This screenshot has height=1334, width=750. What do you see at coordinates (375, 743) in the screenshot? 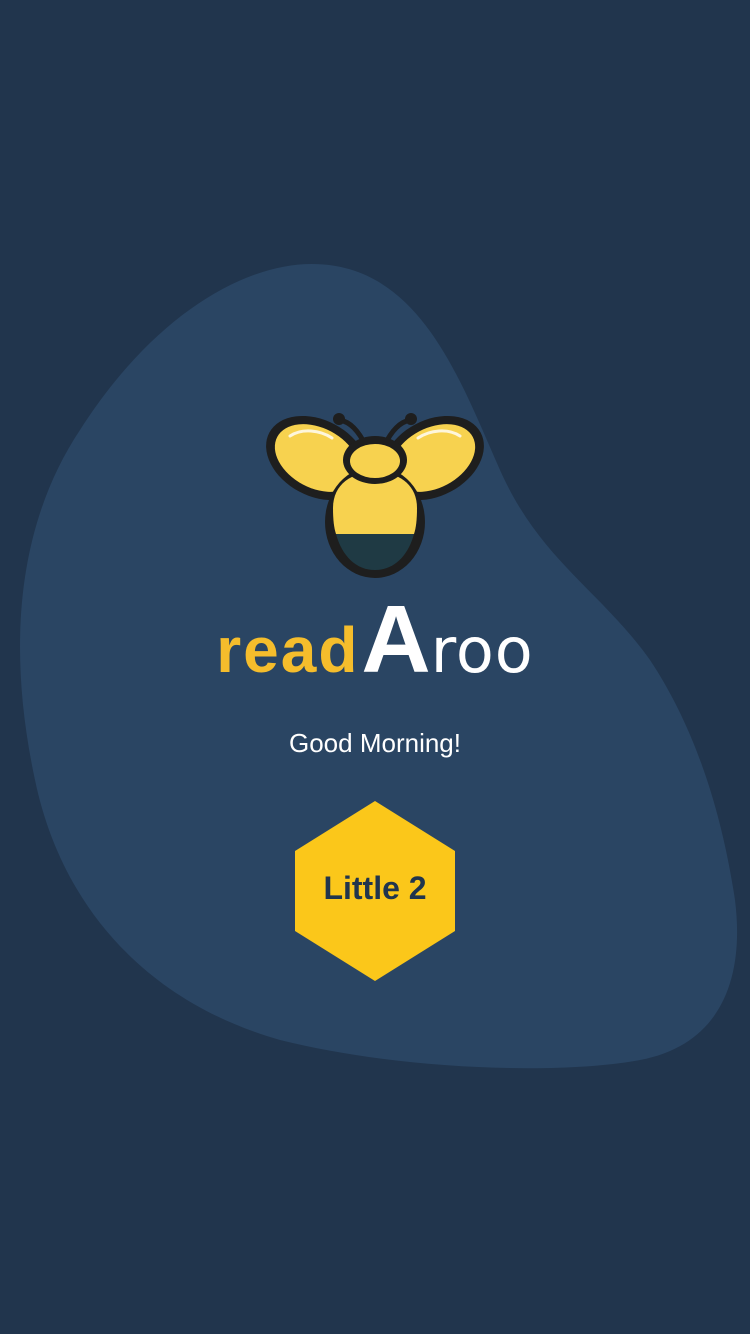
I see `greeting-text: Good Morning!` at bounding box center [375, 743].